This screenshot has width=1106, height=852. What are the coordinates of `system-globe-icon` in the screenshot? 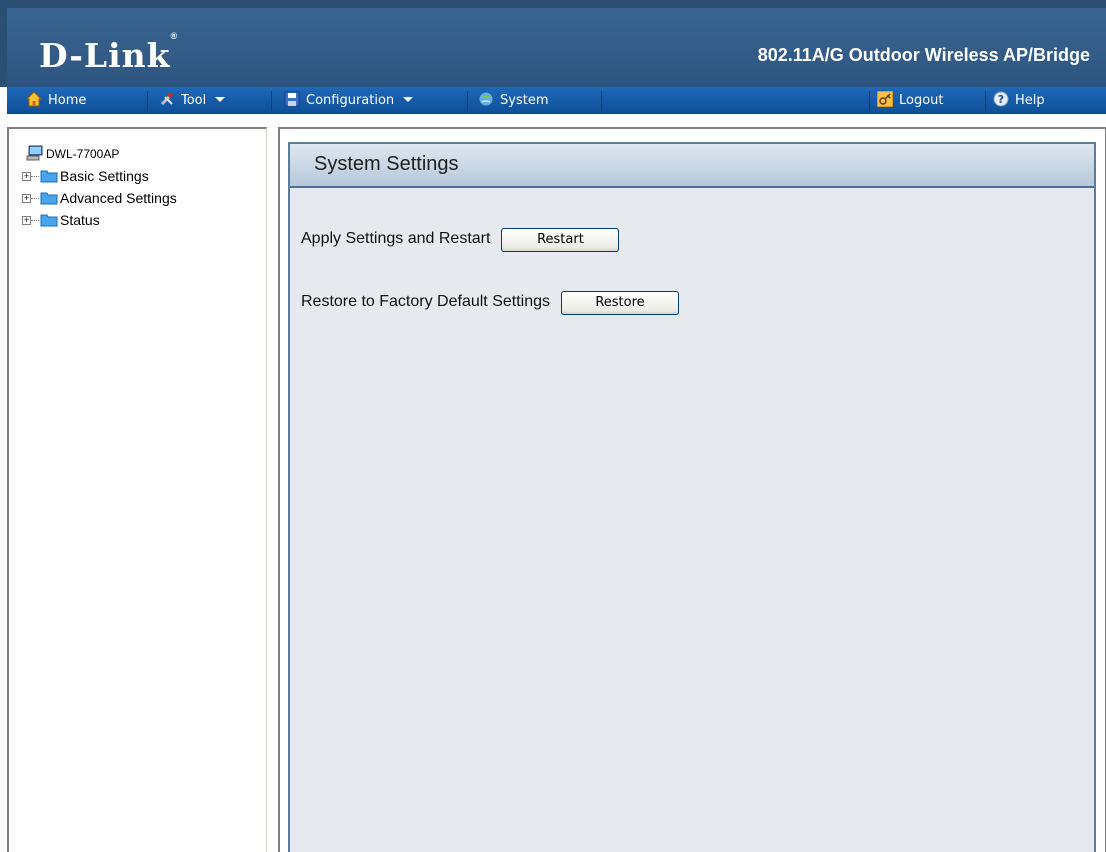 It's located at (486, 99).